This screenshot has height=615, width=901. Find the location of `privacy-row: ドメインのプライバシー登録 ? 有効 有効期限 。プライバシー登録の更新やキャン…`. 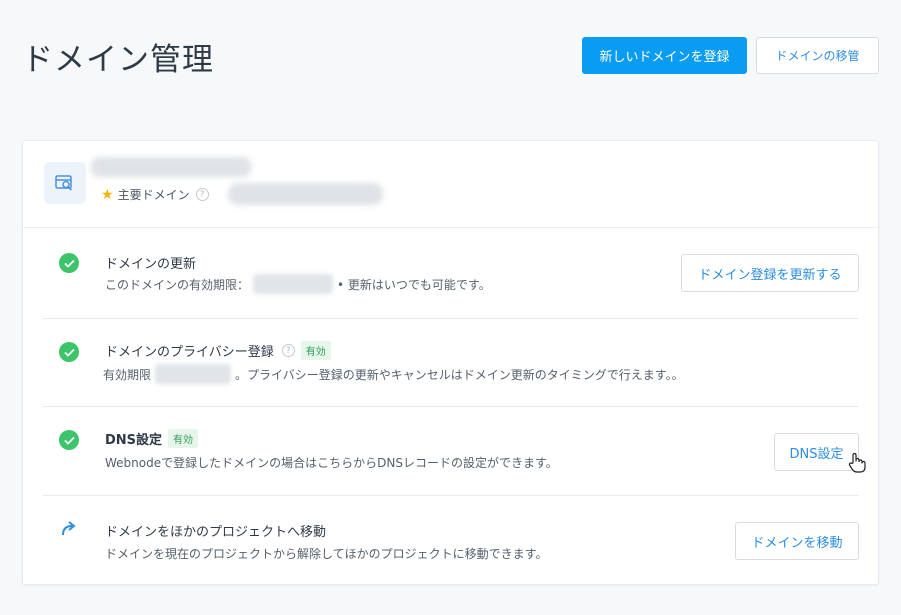

privacy-row: ドメインのプライバシー登録 ? 有効 有効期限 。プライバシー登録の更新やキャン… is located at coordinates (451, 362).